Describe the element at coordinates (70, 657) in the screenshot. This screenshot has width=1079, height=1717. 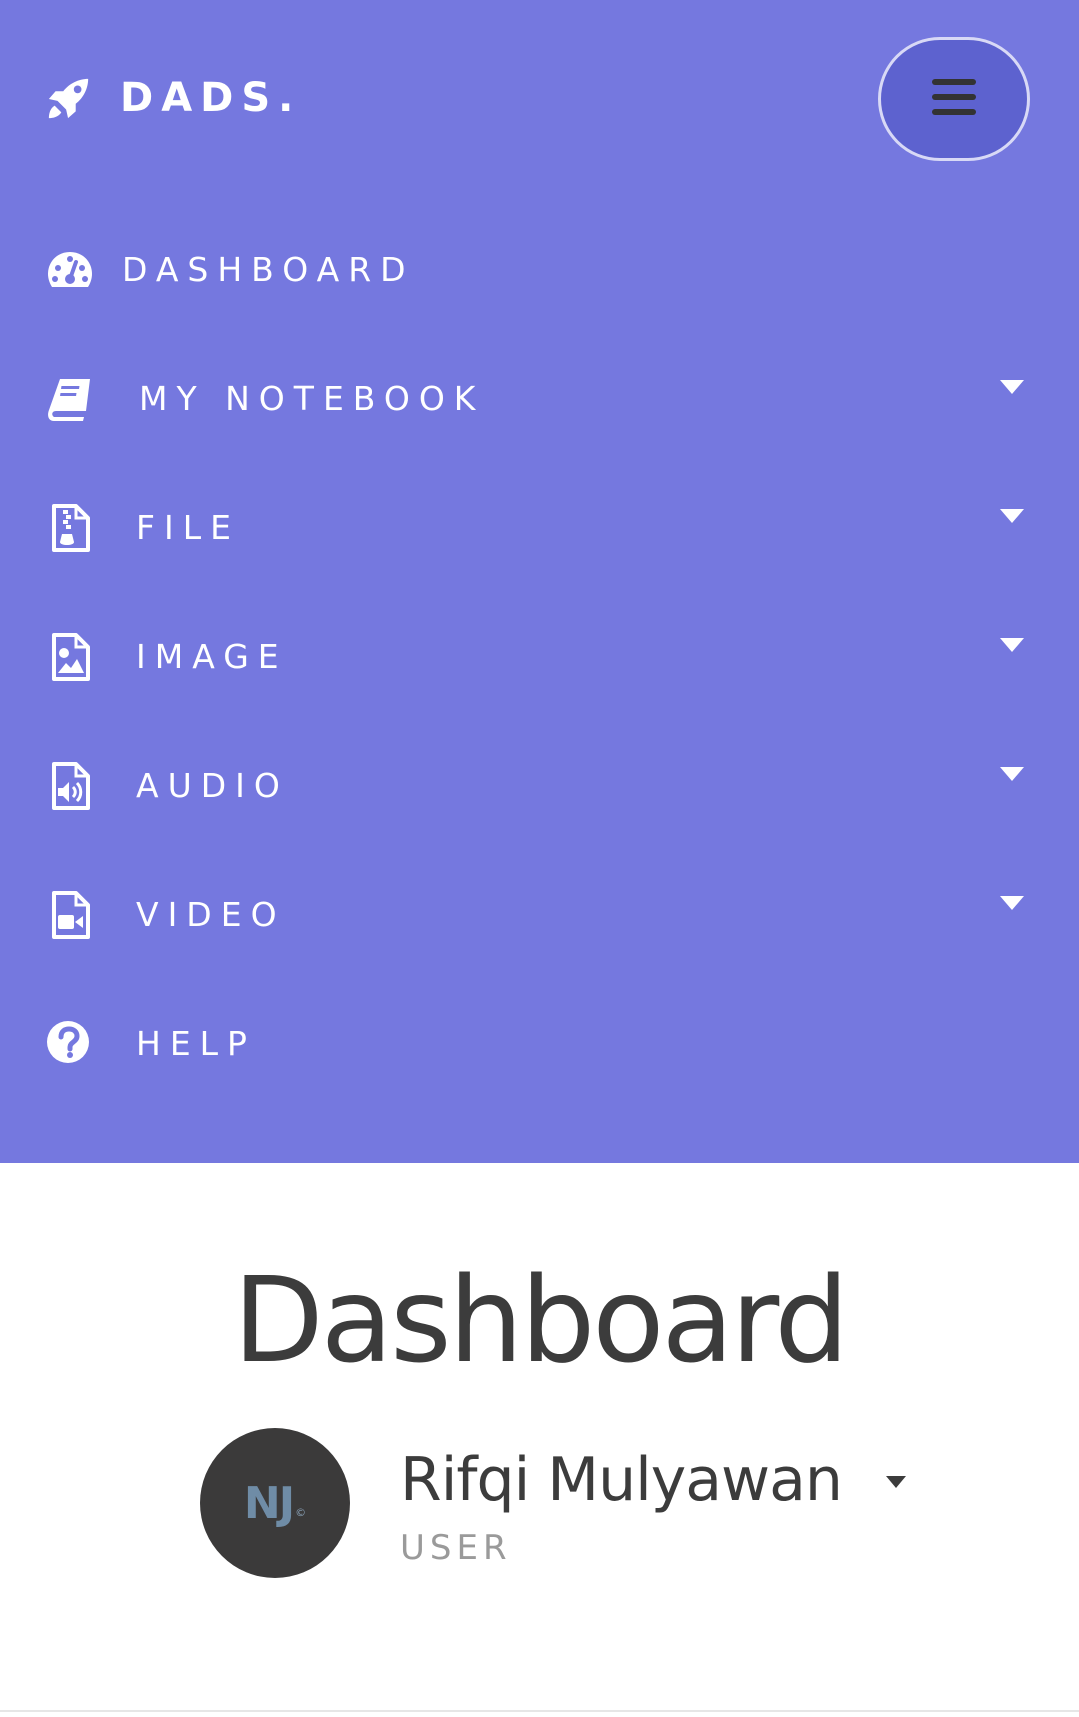
I see `file-image-icon` at that location.